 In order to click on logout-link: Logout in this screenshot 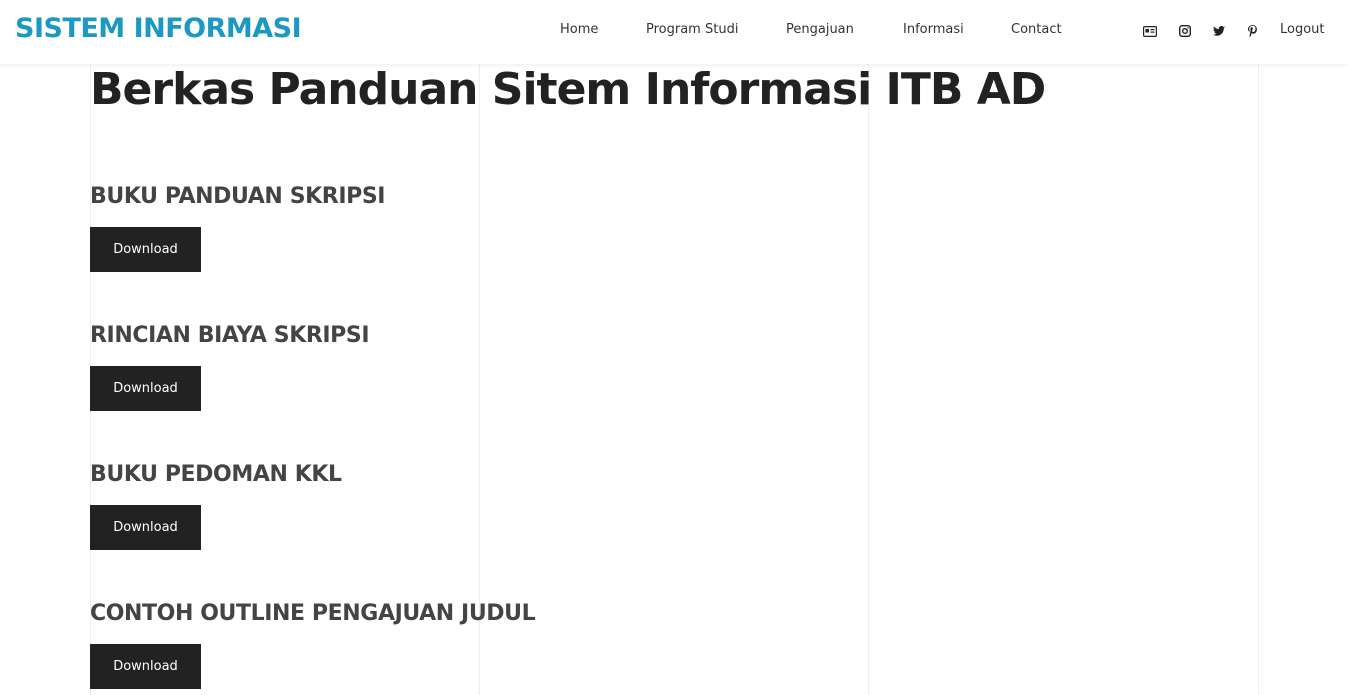, I will do `click(1302, 29)`.